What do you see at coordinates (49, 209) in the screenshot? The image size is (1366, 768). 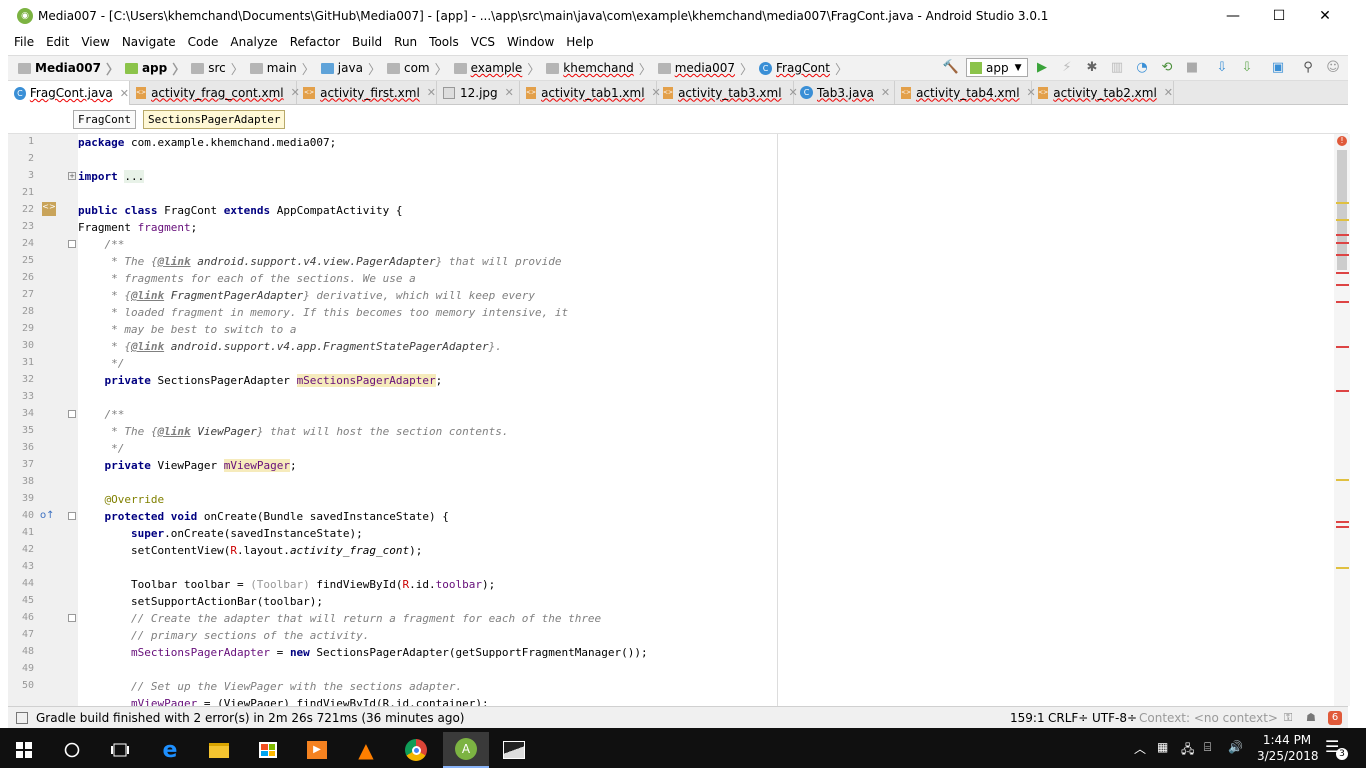 I see `layout-file-icon: <>` at bounding box center [49, 209].